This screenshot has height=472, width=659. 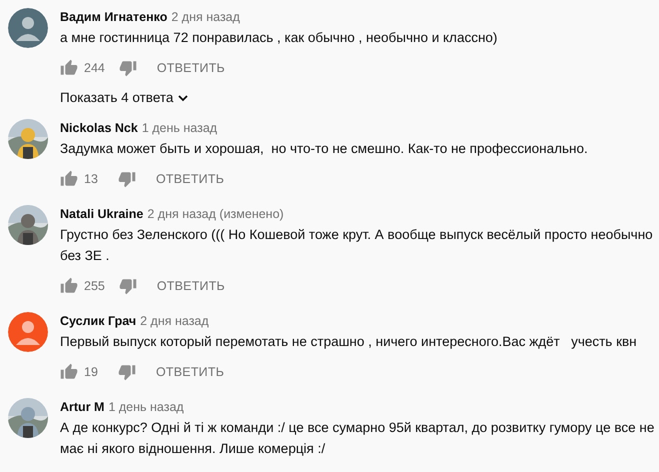 I want to click on like-count: 255, so click(x=94, y=286).